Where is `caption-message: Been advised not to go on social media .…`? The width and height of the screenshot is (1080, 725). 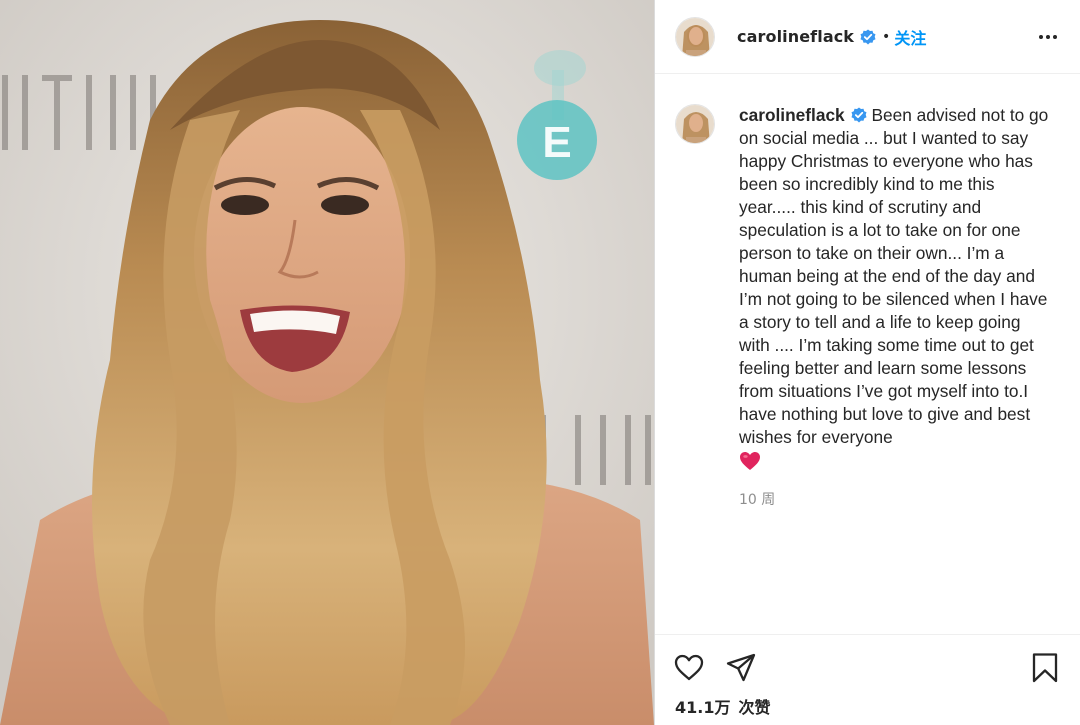 caption-message: Been advised not to go on social media .… is located at coordinates (894, 276).